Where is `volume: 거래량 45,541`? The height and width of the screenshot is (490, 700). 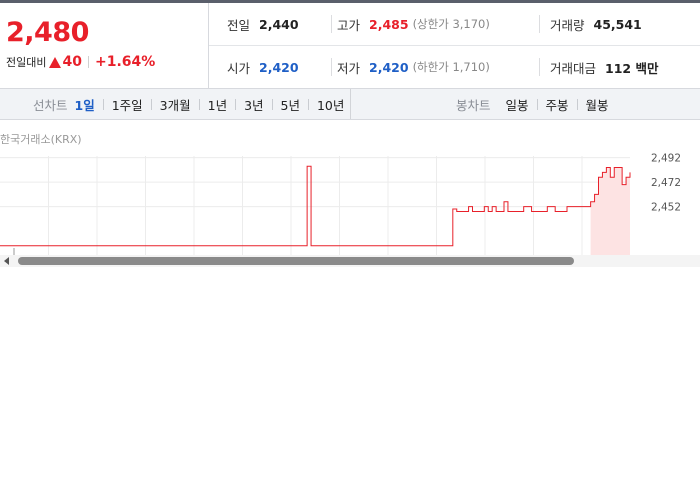 volume: 거래량 45,541 is located at coordinates (596, 24).